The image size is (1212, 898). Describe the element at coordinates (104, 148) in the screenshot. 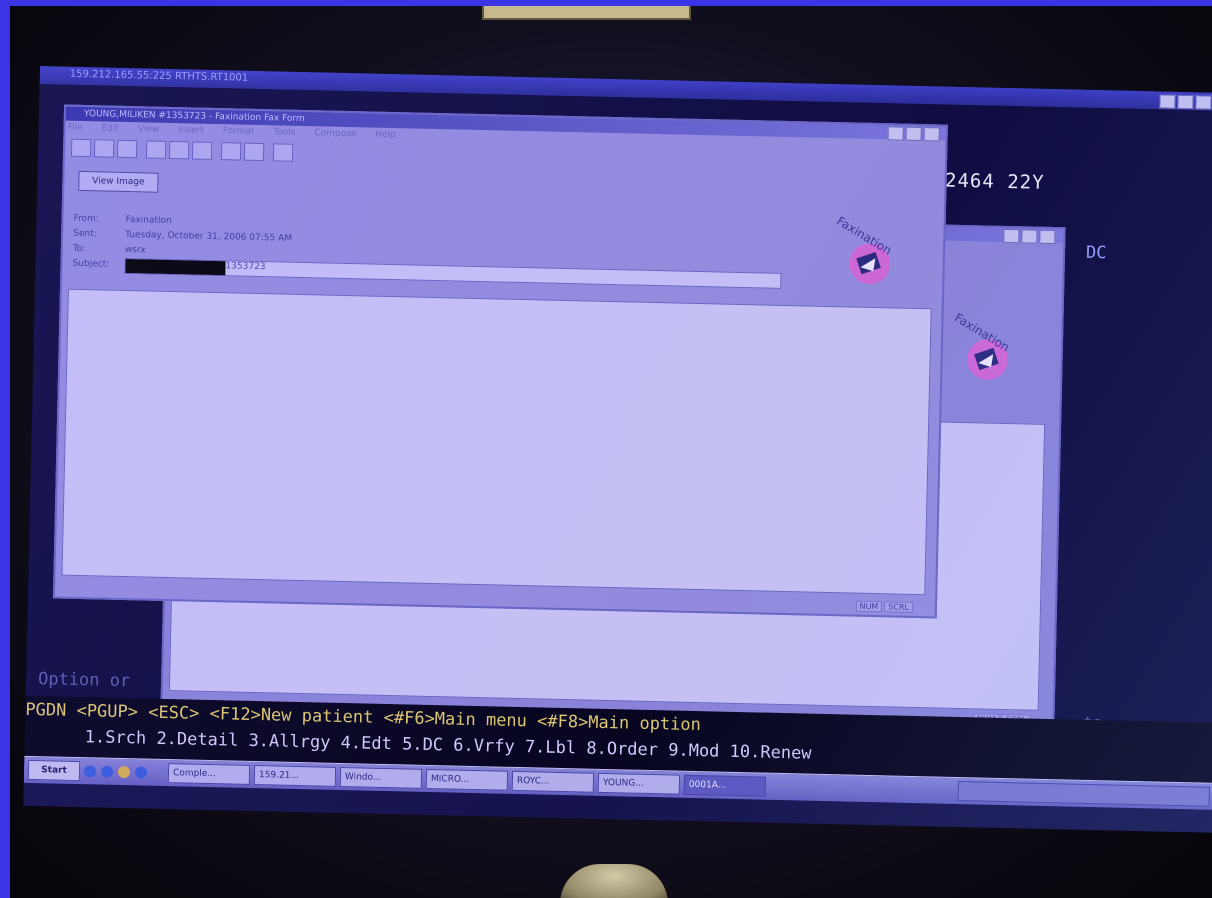

I see `save-icon` at that location.